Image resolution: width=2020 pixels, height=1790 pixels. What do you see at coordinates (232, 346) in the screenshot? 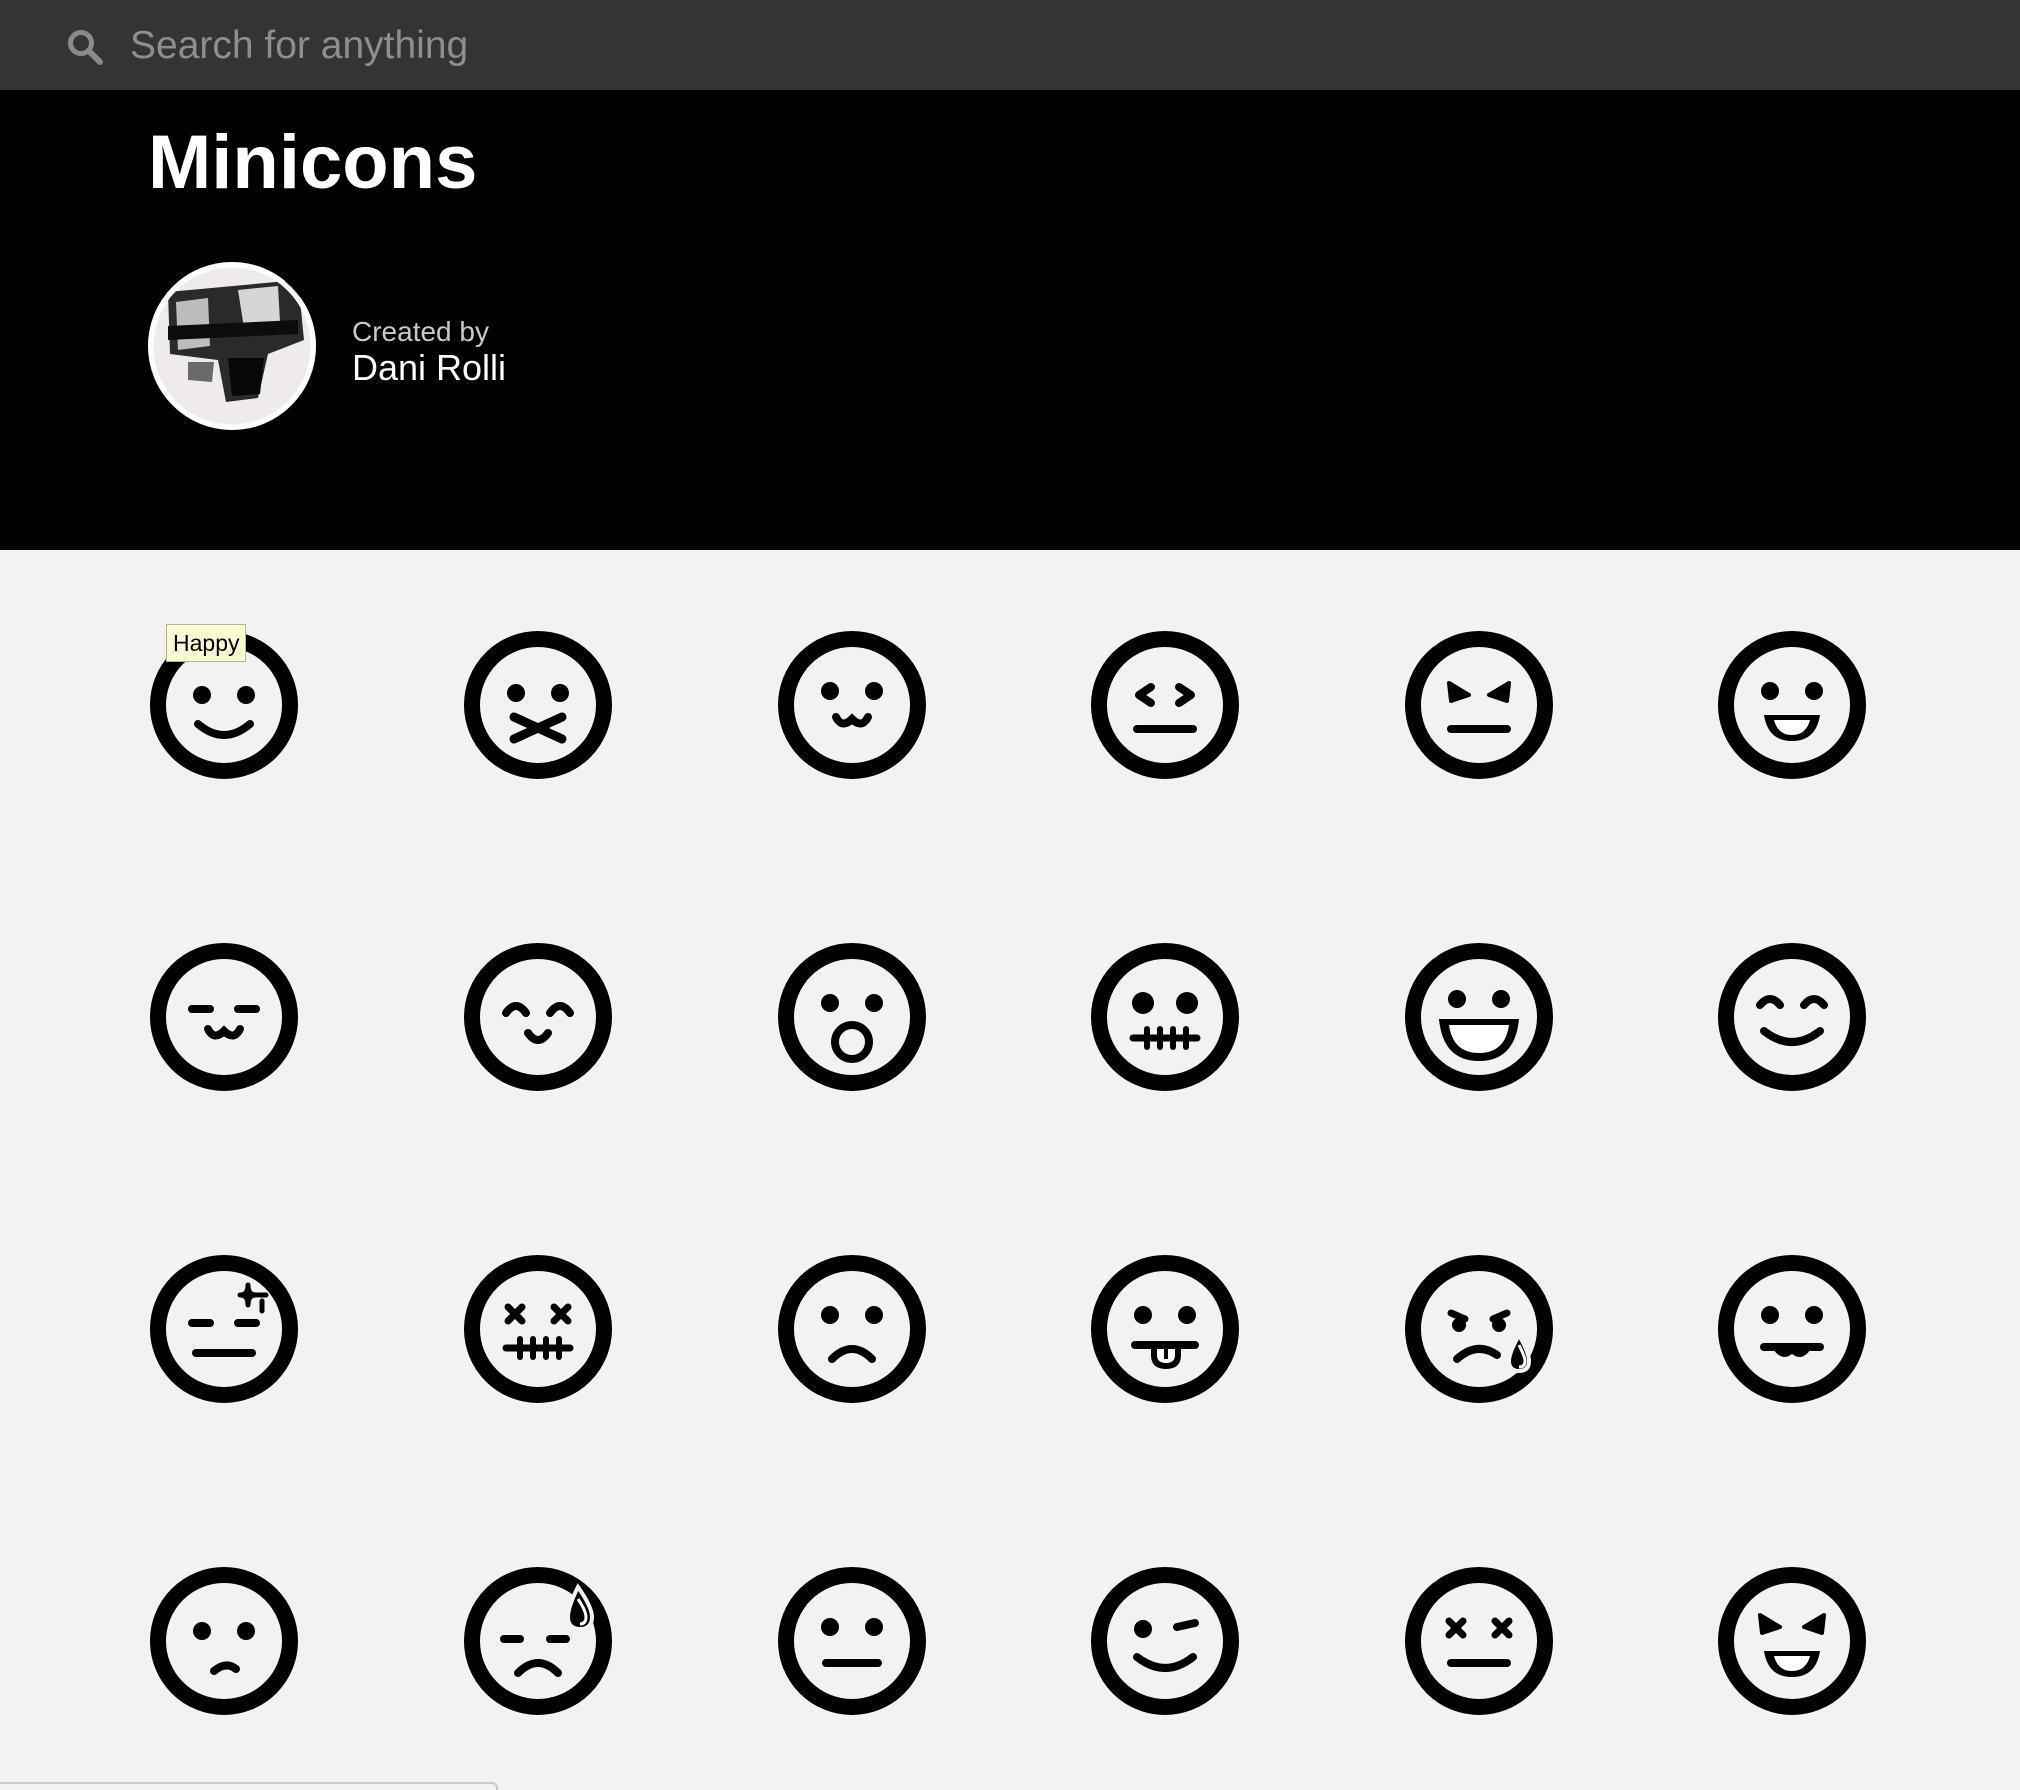
I see `creator-avatar` at bounding box center [232, 346].